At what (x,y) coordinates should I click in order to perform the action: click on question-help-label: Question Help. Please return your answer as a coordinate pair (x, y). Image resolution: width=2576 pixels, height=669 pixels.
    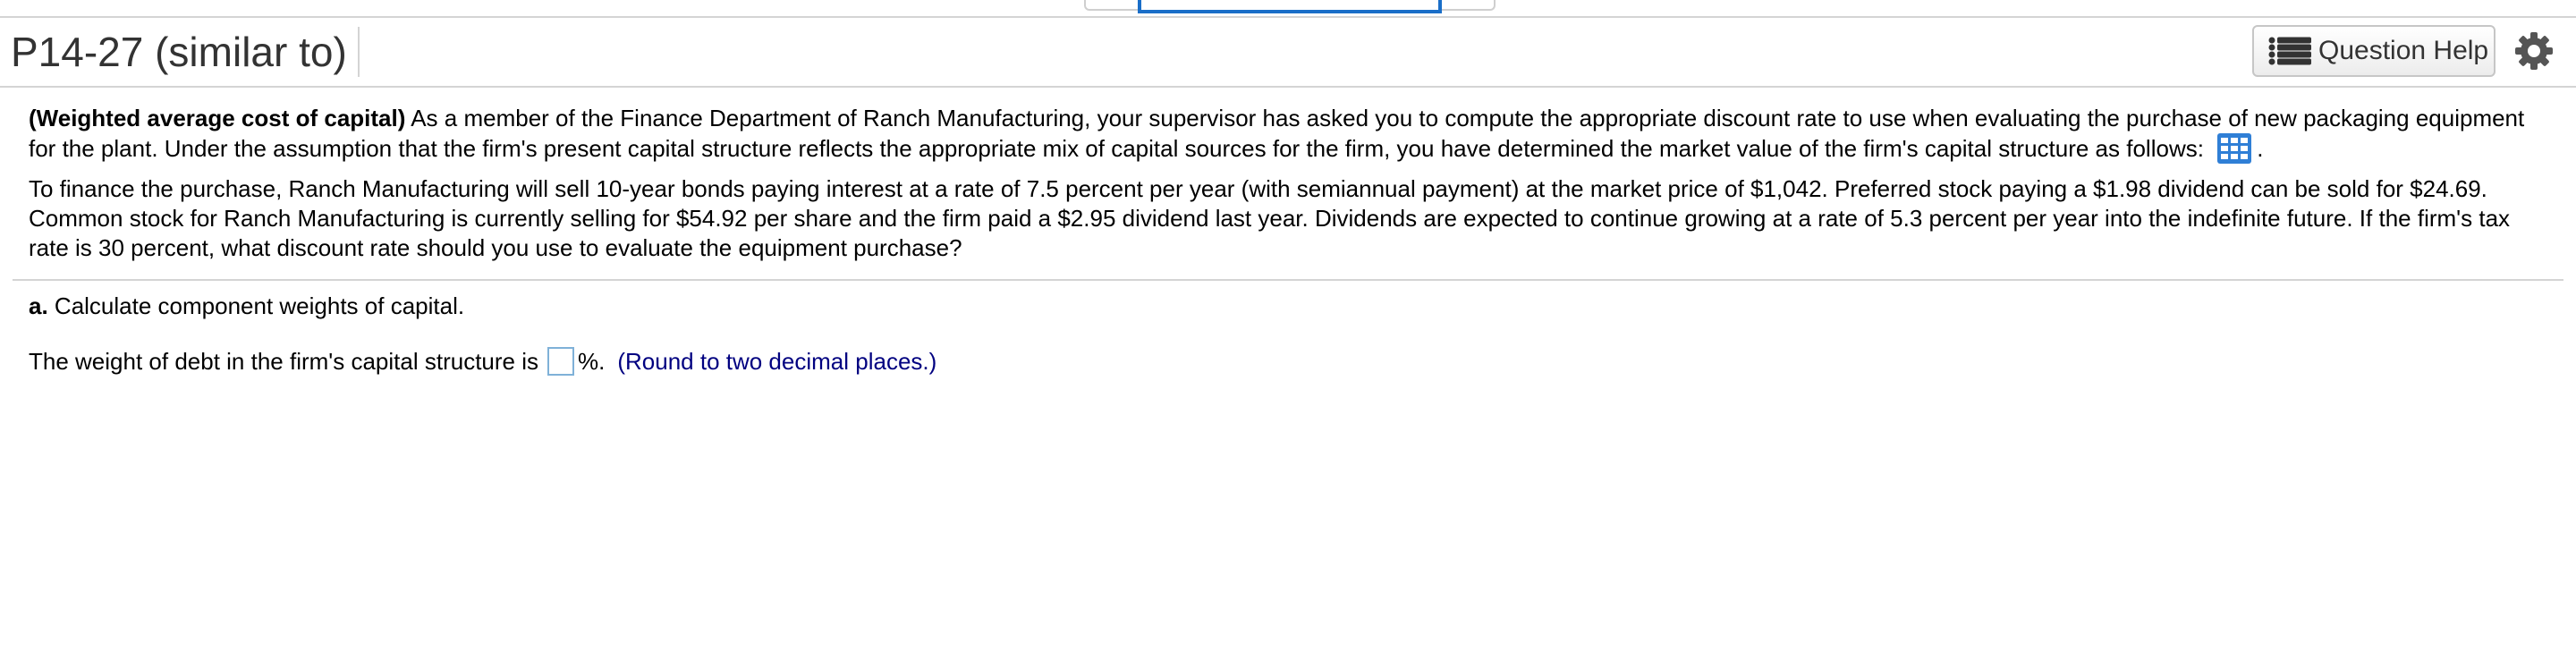
    Looking at the image, I should click on (2403, 50).